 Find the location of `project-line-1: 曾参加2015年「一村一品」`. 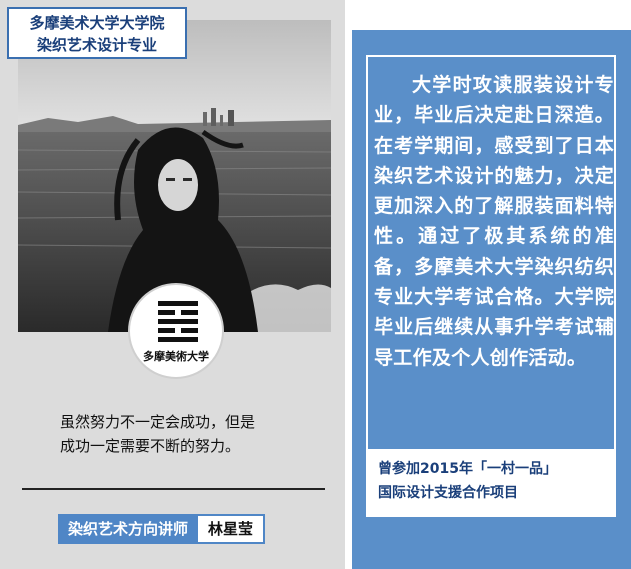

project-line-1: 曾参加2015年「一村一品」 is located at coordinates (467, 469).